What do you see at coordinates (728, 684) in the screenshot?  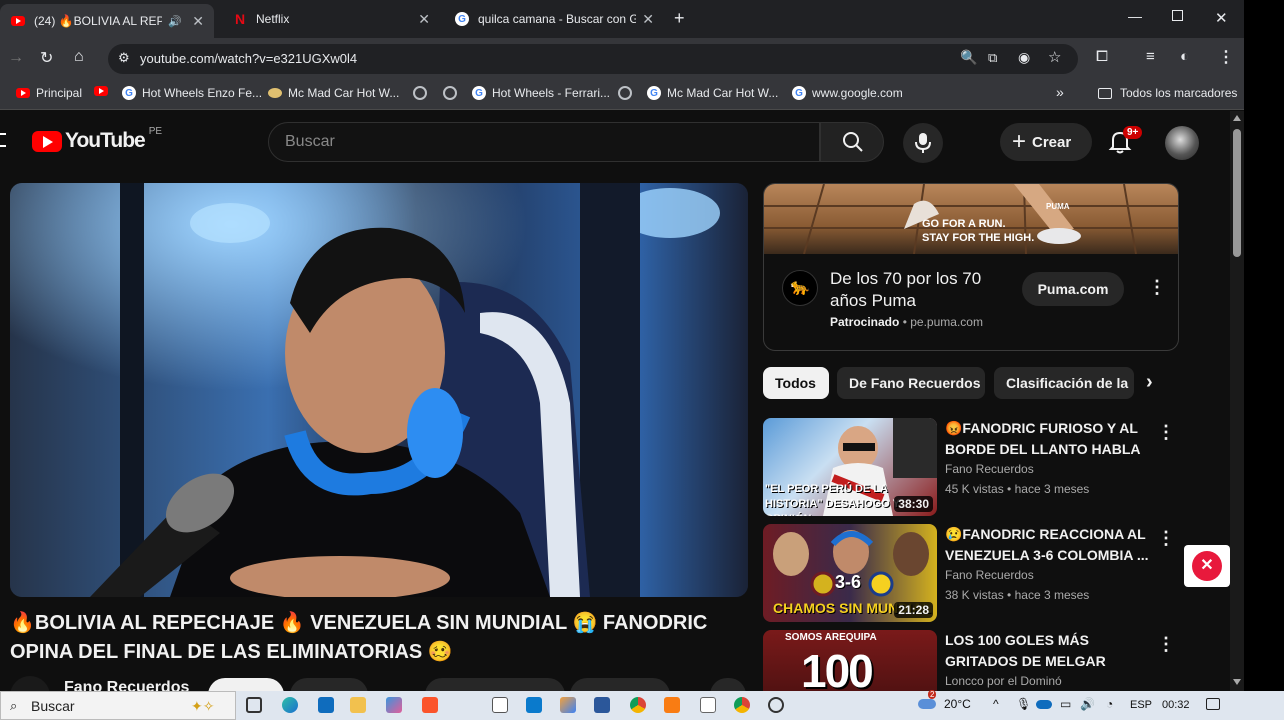 I see `more-actions-button` at bounding box center [728, 684].